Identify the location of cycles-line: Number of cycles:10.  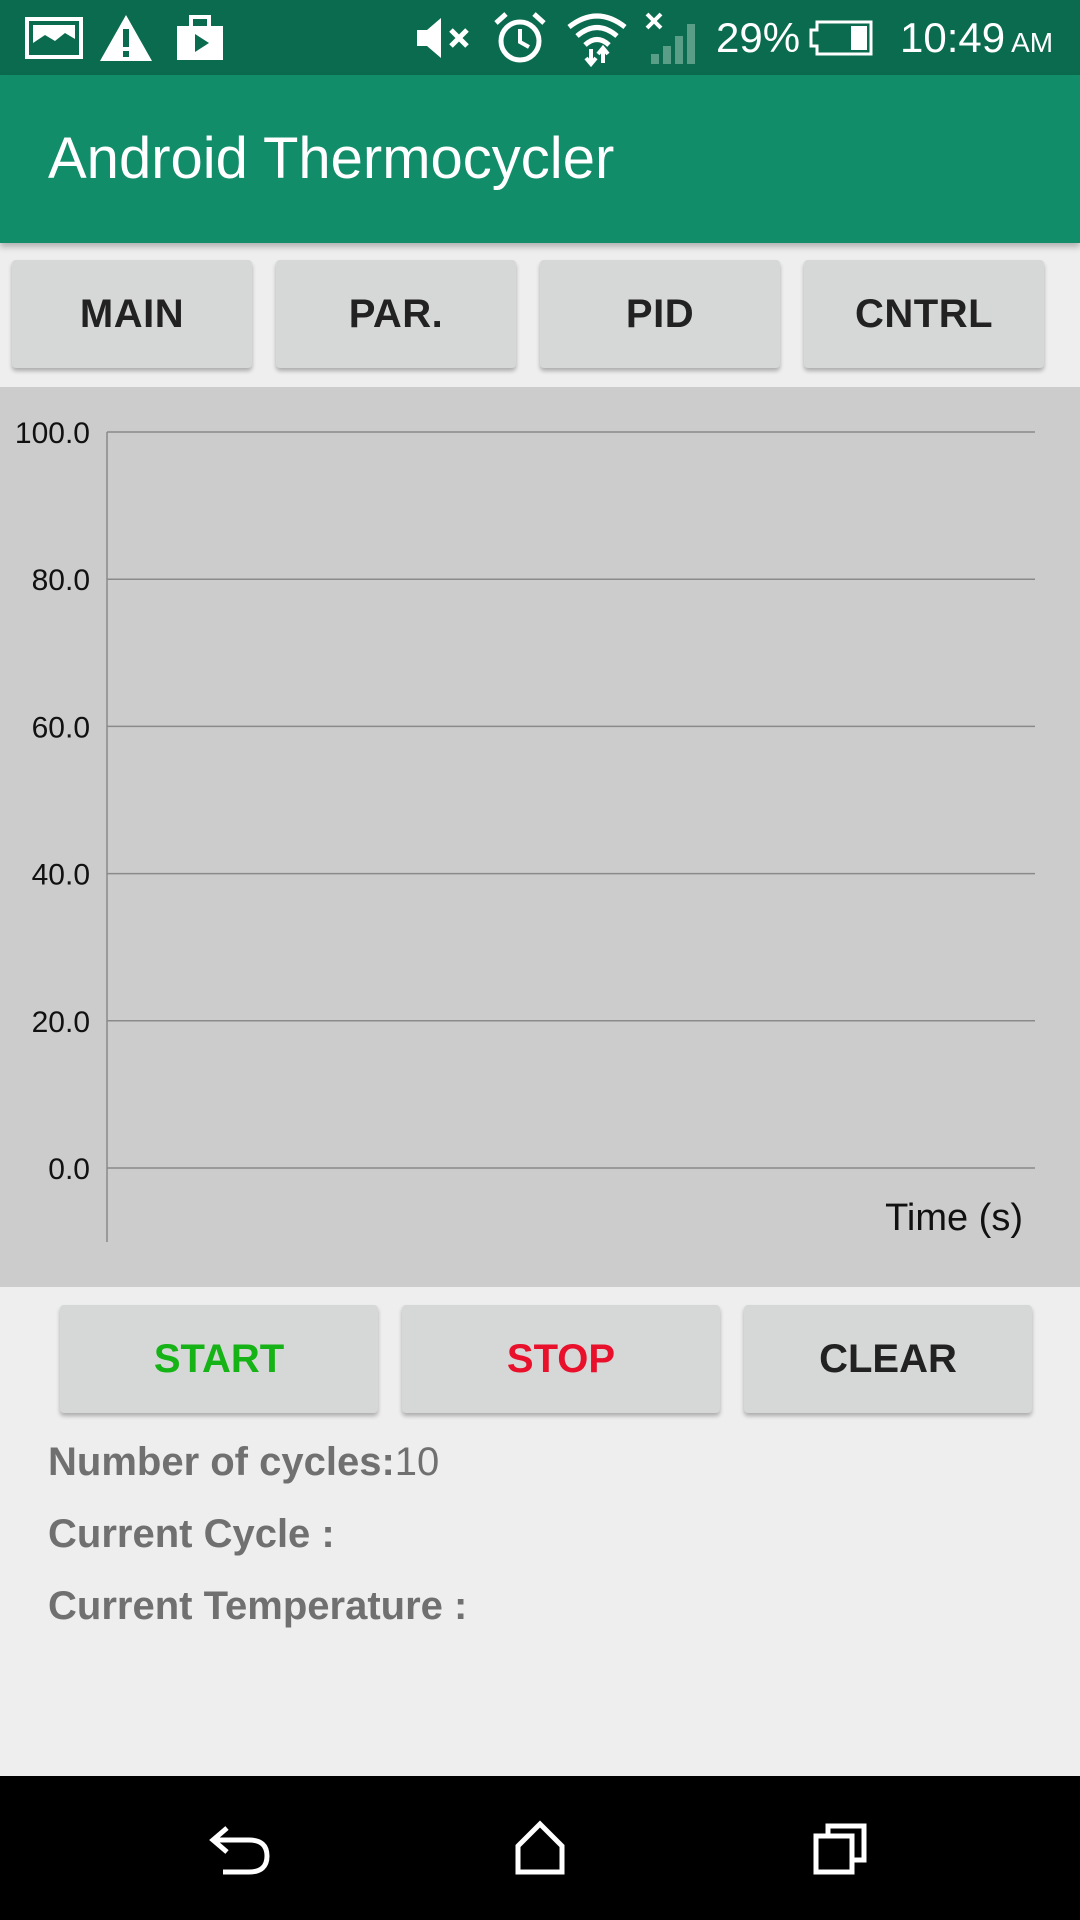
(243, 1462).